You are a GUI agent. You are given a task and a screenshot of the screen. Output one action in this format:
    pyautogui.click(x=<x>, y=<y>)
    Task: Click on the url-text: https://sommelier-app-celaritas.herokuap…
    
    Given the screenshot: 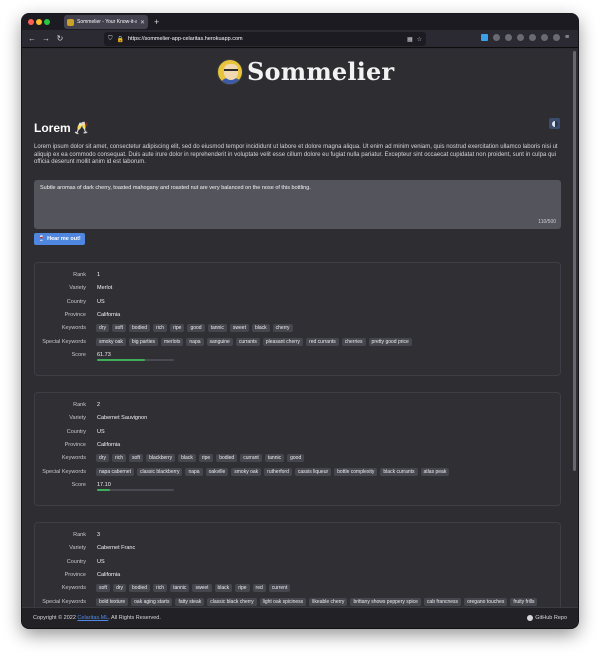 What is the action you would take?
    pyautogui.click(x=265, y=39)
    